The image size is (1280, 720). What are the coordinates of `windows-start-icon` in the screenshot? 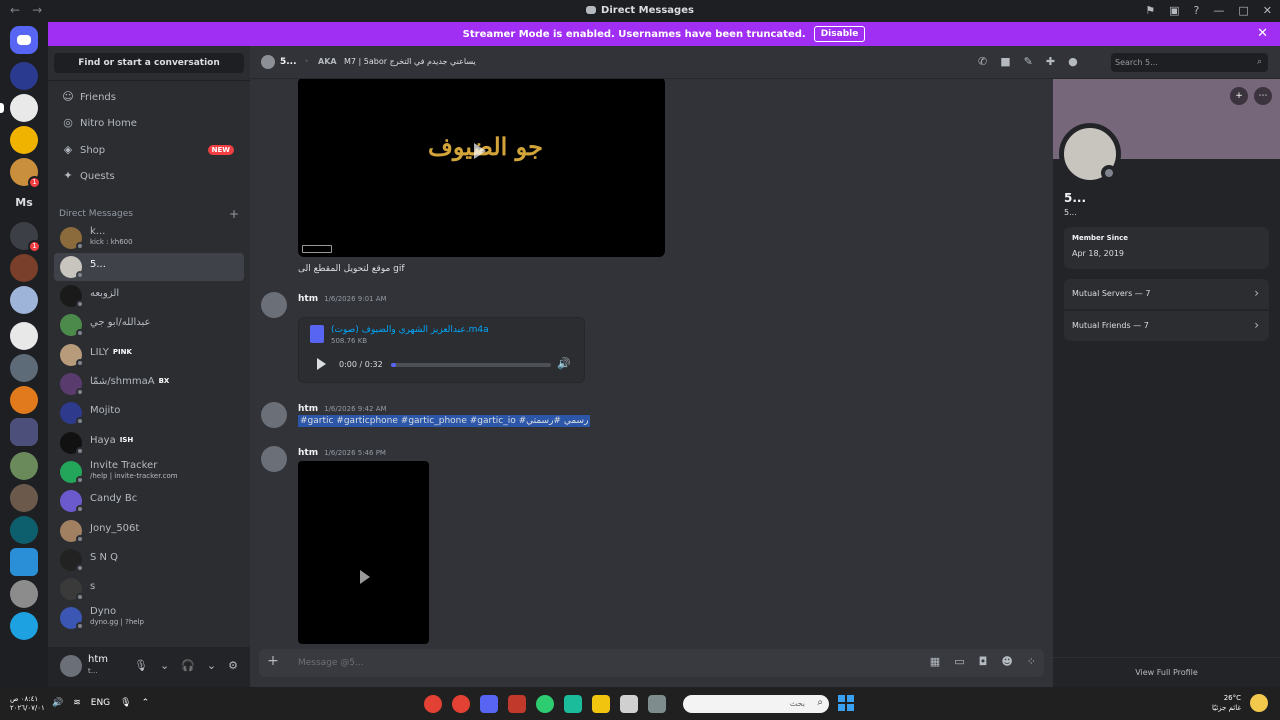 It's located at (846, 703).